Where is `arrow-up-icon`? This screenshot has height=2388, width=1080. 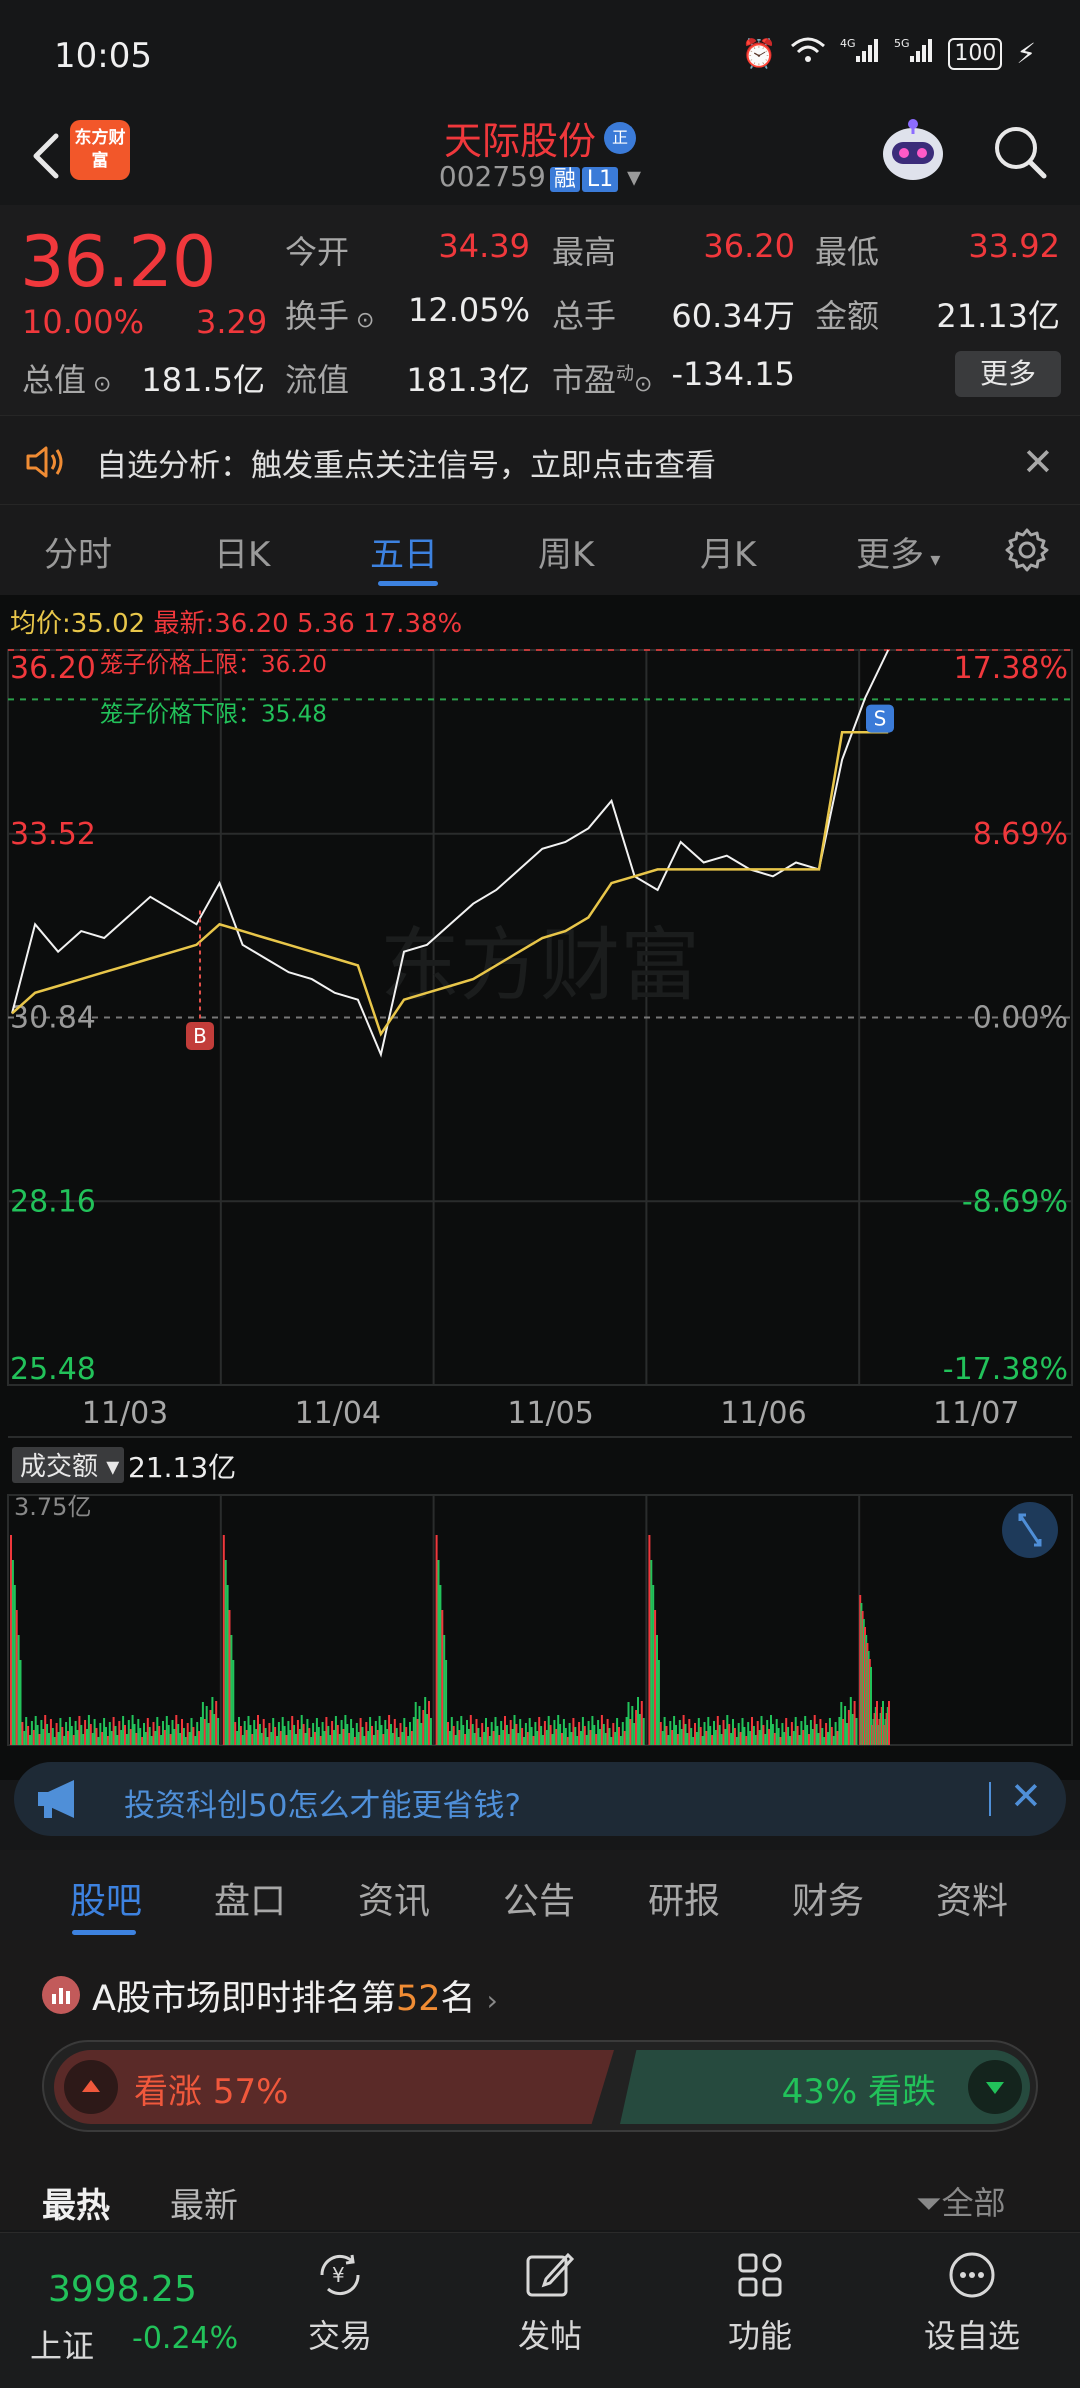
arrow-up-icon is located at coordinates (91, 2087).